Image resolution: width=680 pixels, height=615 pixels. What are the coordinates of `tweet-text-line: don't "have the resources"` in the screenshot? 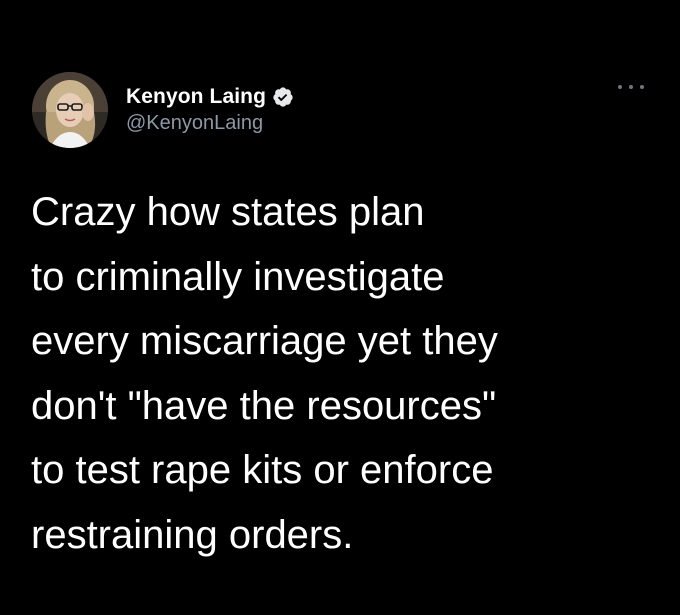 It's located at (264, 405).